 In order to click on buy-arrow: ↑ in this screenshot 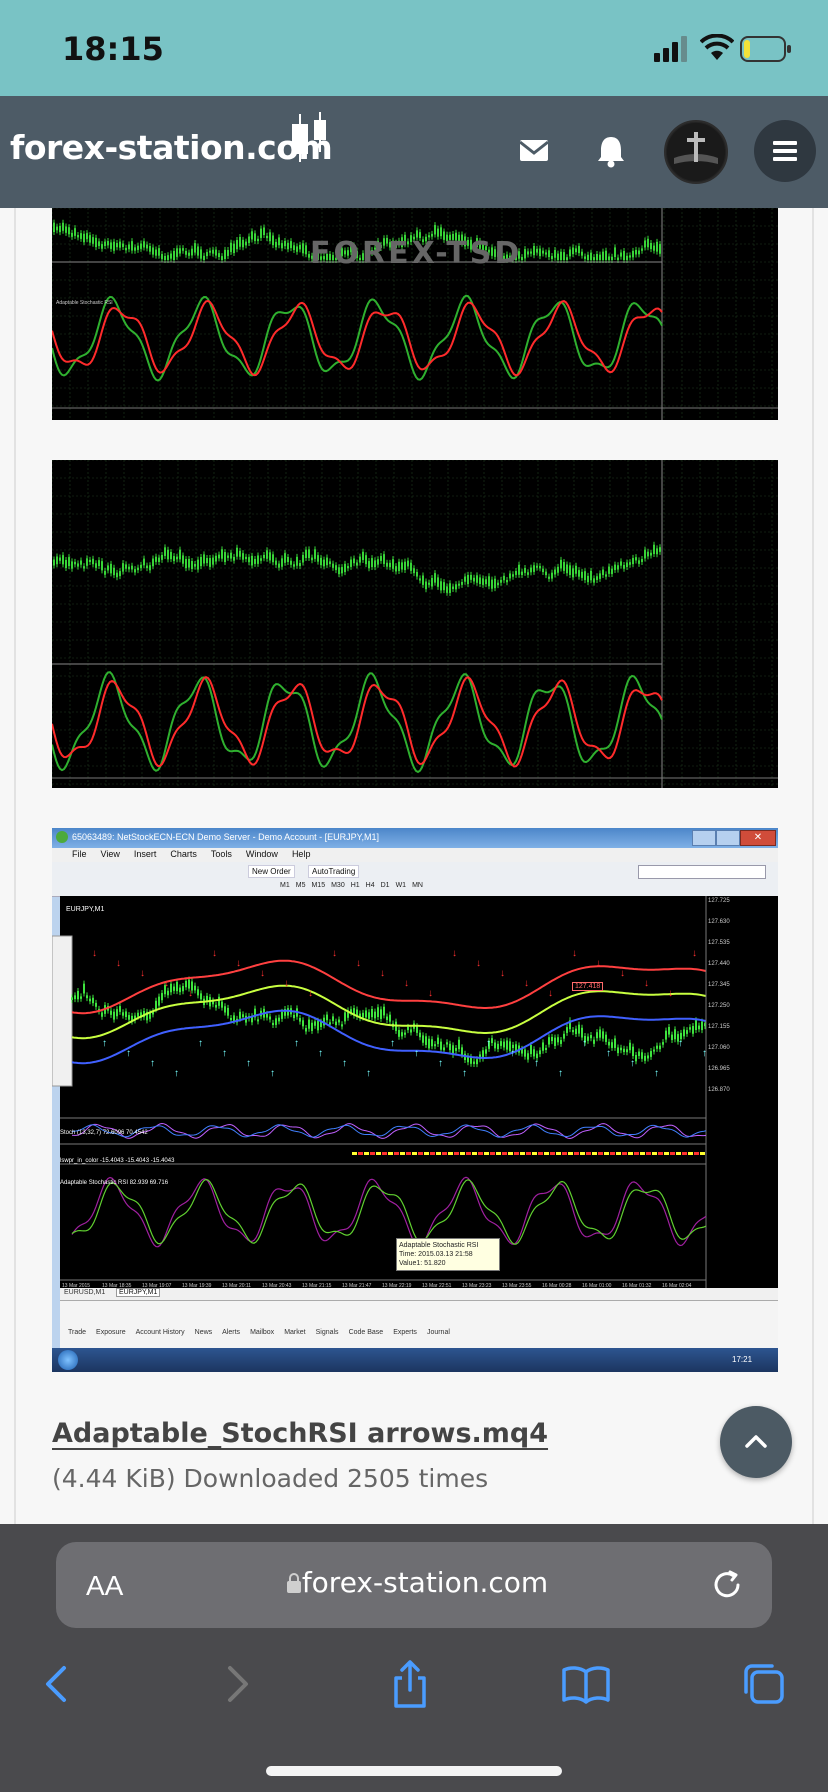, I will do `click(128, 1053)`.